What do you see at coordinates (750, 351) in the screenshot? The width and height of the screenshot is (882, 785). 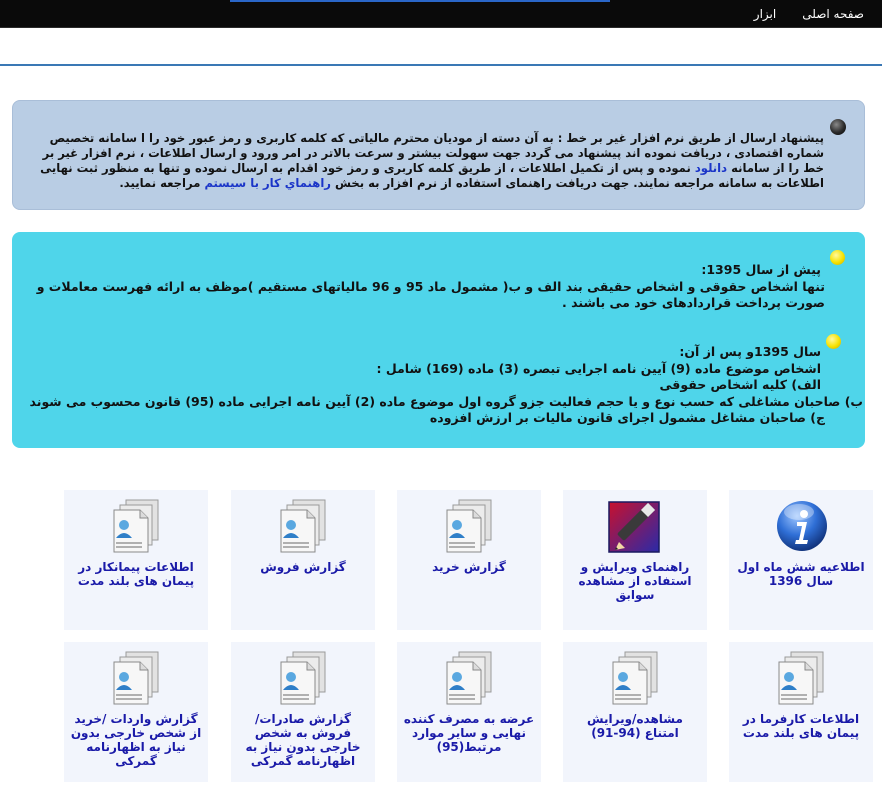 I see `after-1395-title: سال 1395و پس از آن:` at bounding box center [750, 351].